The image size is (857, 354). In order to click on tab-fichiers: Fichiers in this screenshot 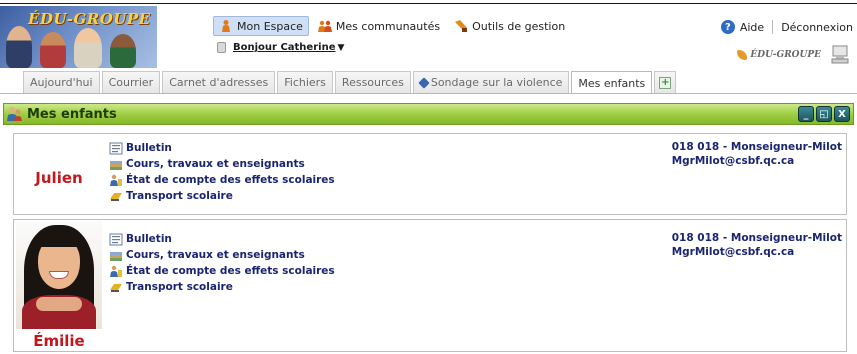, I will do `click(305, 82)`.